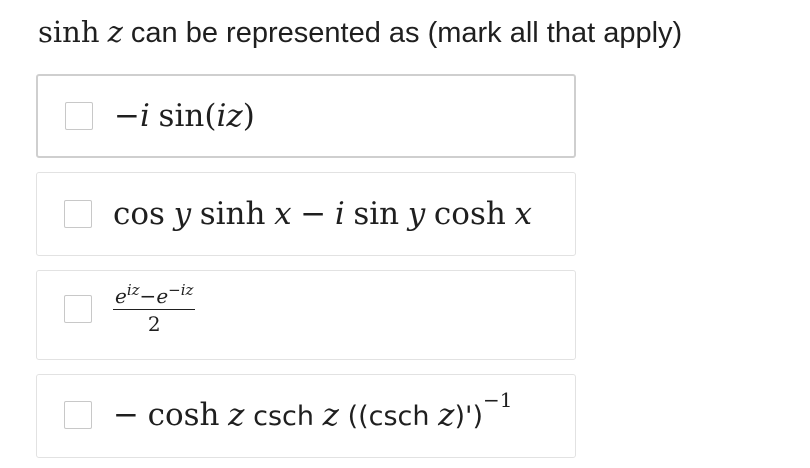 This screenshot has width=810, height=468. Describe the element at coordinates (115, 32) in the screenshot. I see `question-var: z` at that location.